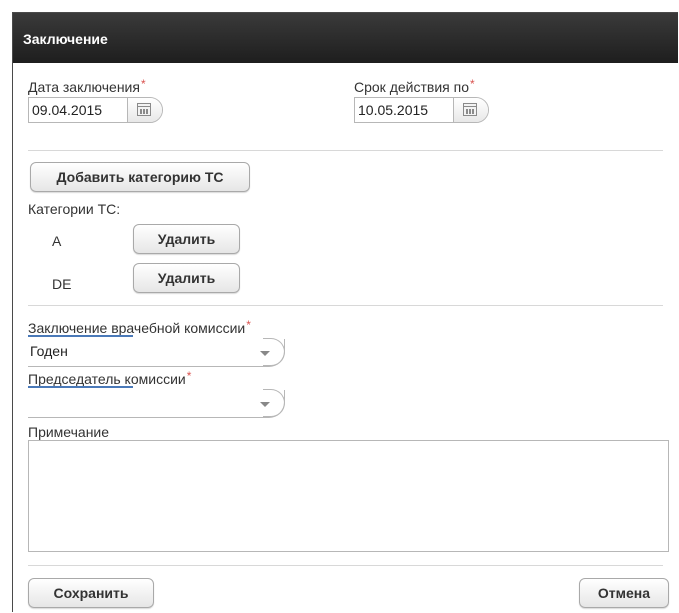 The width and height of the screenshot is (679, 613). Describe the element at coordinates (84, 87) in the screenshot. I see `conclusion-date-label-text: Дата заключения` at that location.